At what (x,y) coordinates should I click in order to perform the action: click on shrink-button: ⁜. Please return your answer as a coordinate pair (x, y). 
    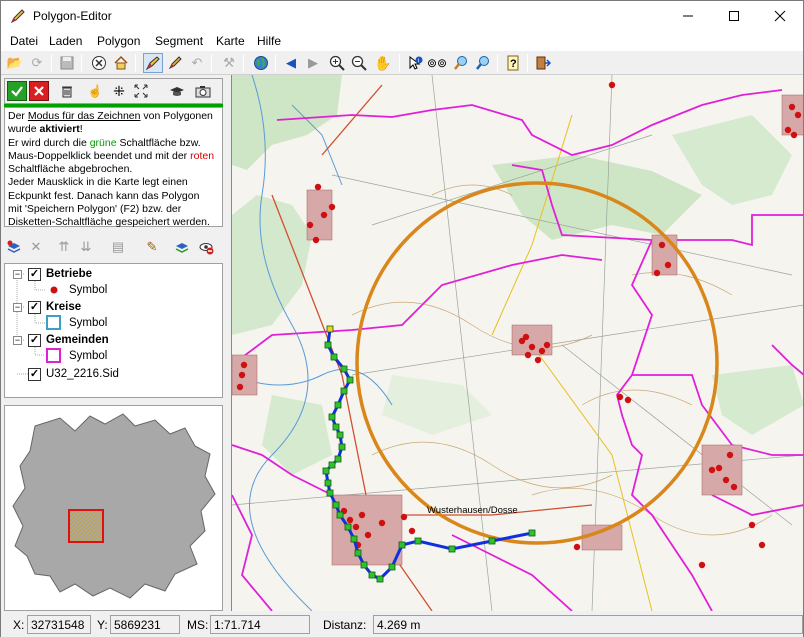
    Looking at the image, I should click on (119, 91).